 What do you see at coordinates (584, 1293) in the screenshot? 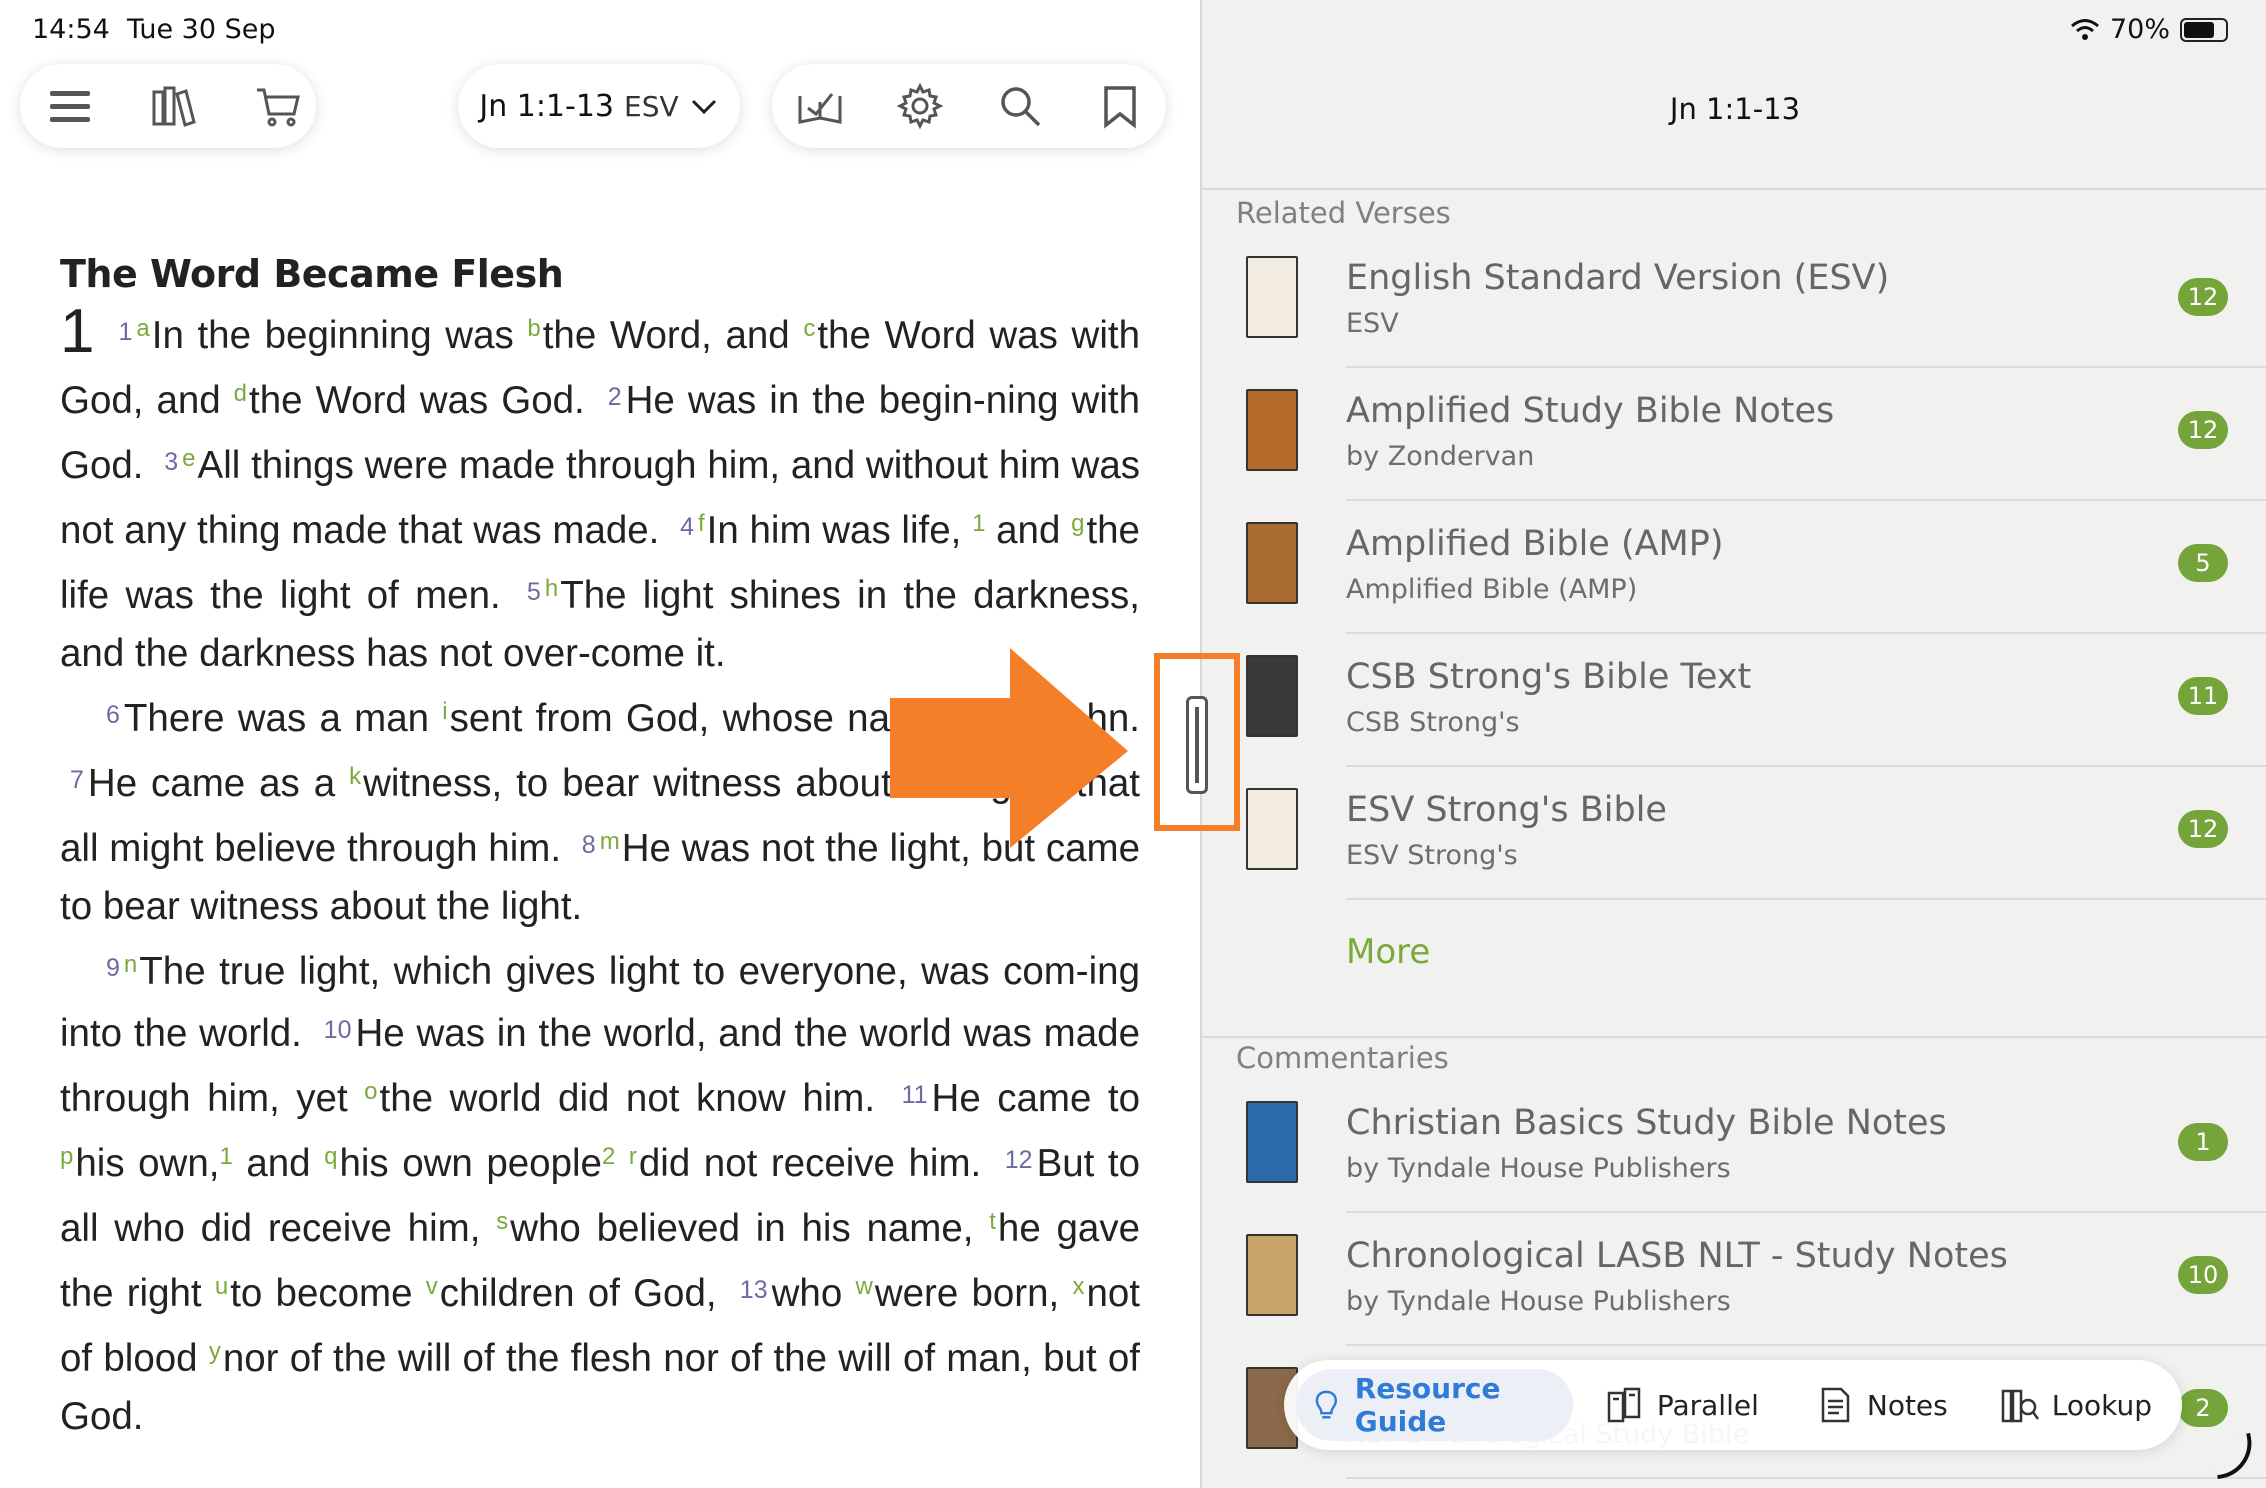
I see `verse-text: children of God,` at bounding box center [584, 1293].